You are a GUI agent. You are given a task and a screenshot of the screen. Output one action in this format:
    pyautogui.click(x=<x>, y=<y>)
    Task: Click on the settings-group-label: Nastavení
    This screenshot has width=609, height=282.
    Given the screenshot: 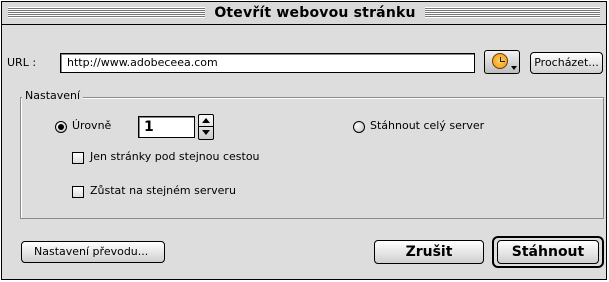 What is the action you would take?
    pyautogui.click(x=53, y=95)
    